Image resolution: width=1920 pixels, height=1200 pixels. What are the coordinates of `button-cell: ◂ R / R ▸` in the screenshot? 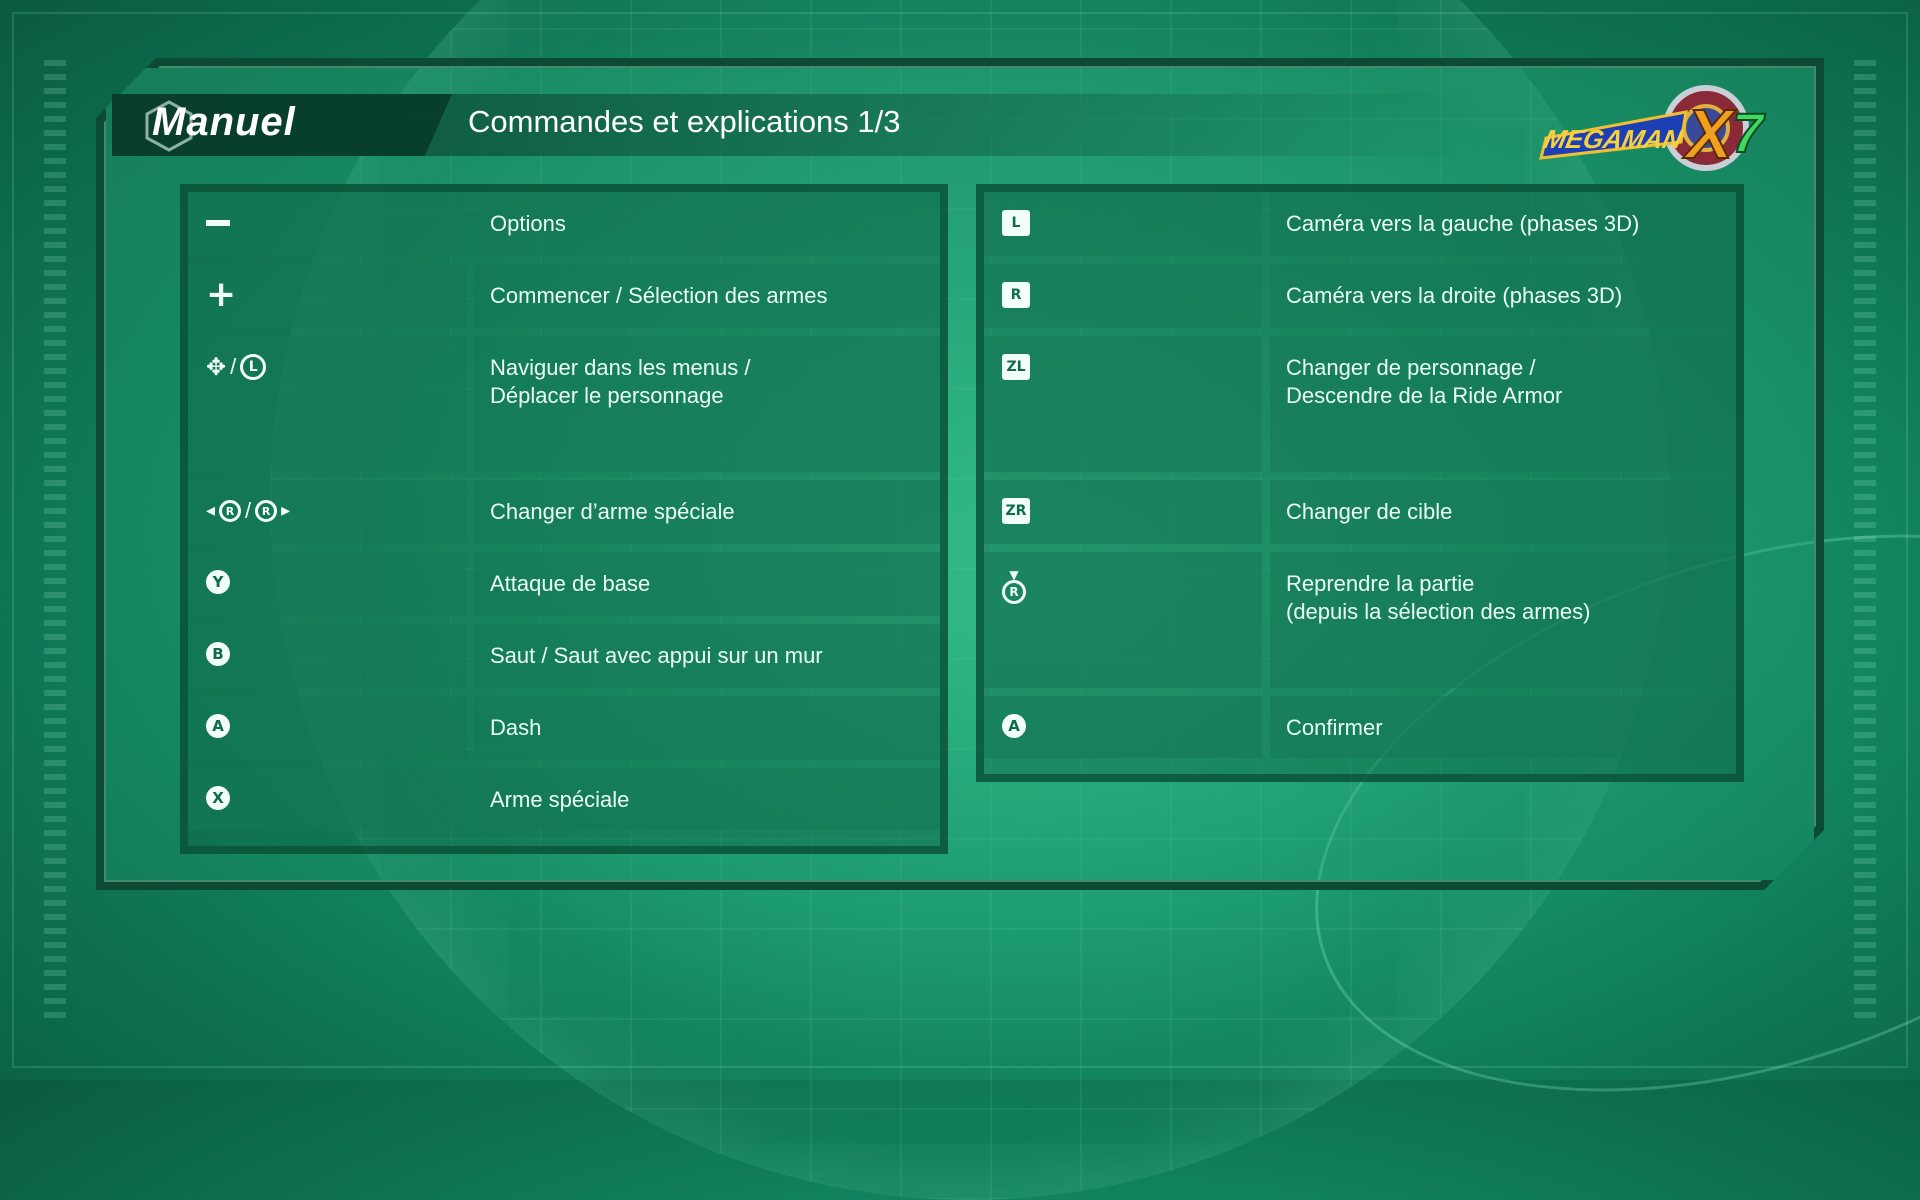 It's located at (327, 512).